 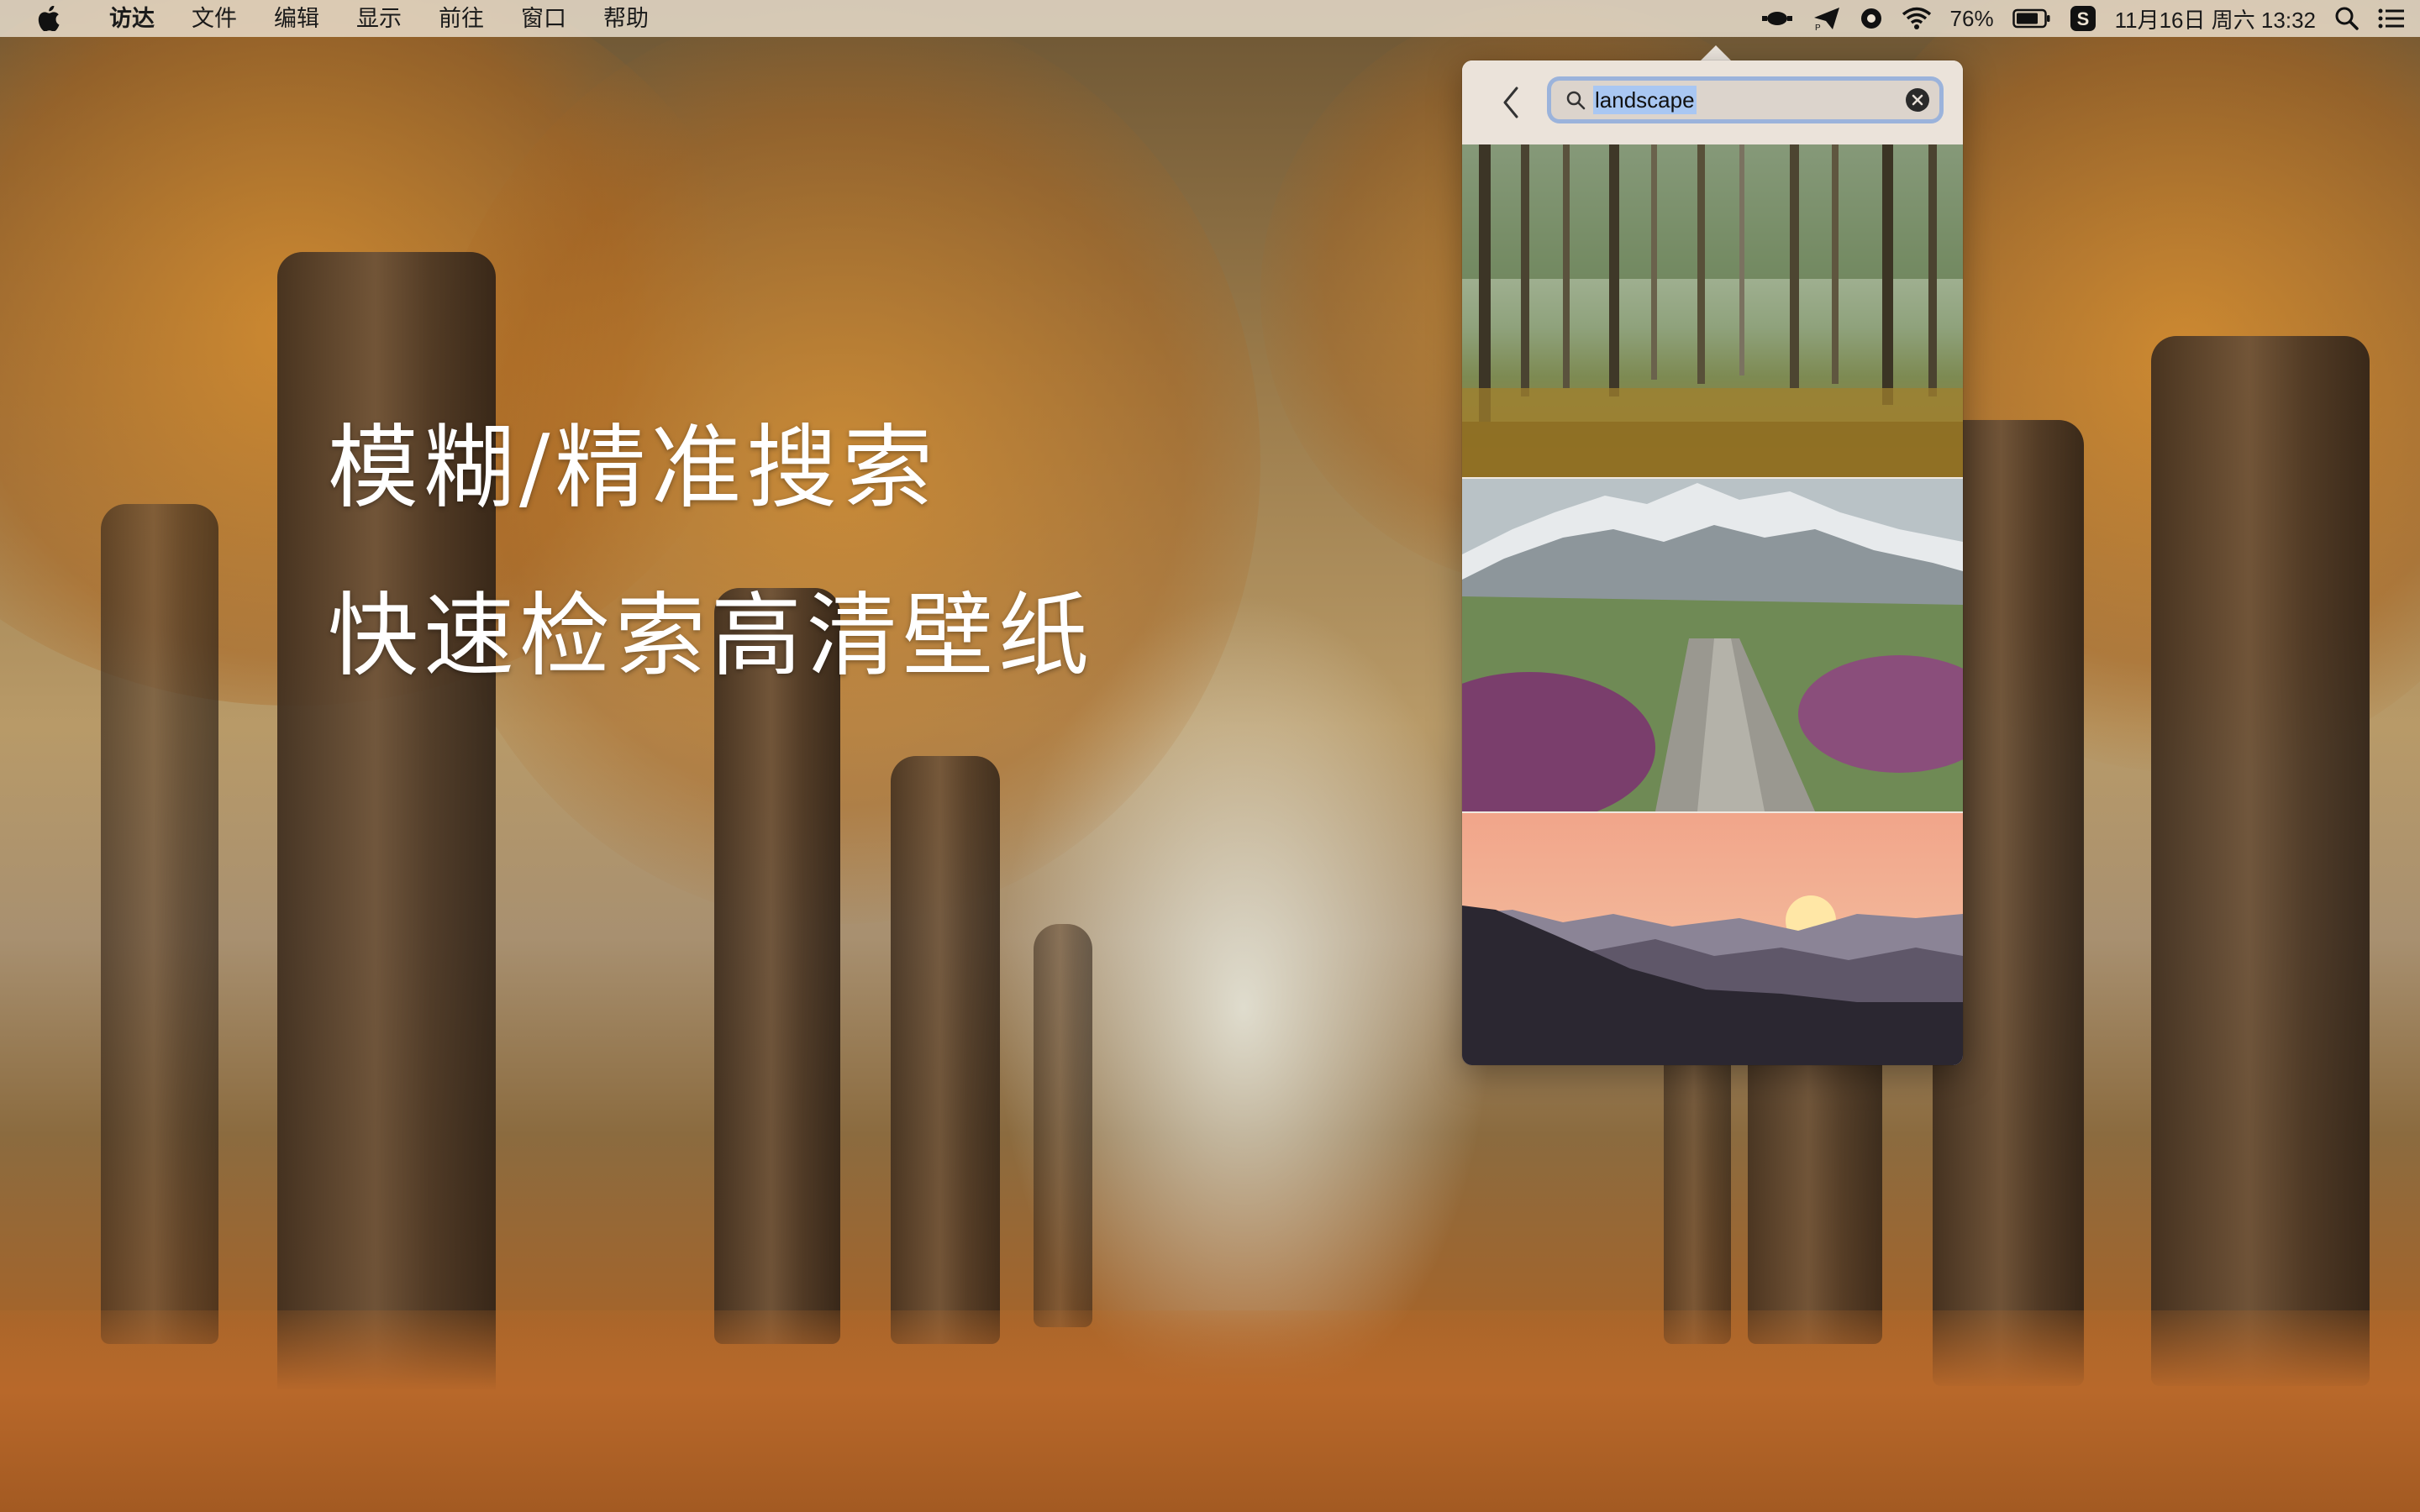 I want to click on menu-app-finder: 访达, so click(x=132, y=18).